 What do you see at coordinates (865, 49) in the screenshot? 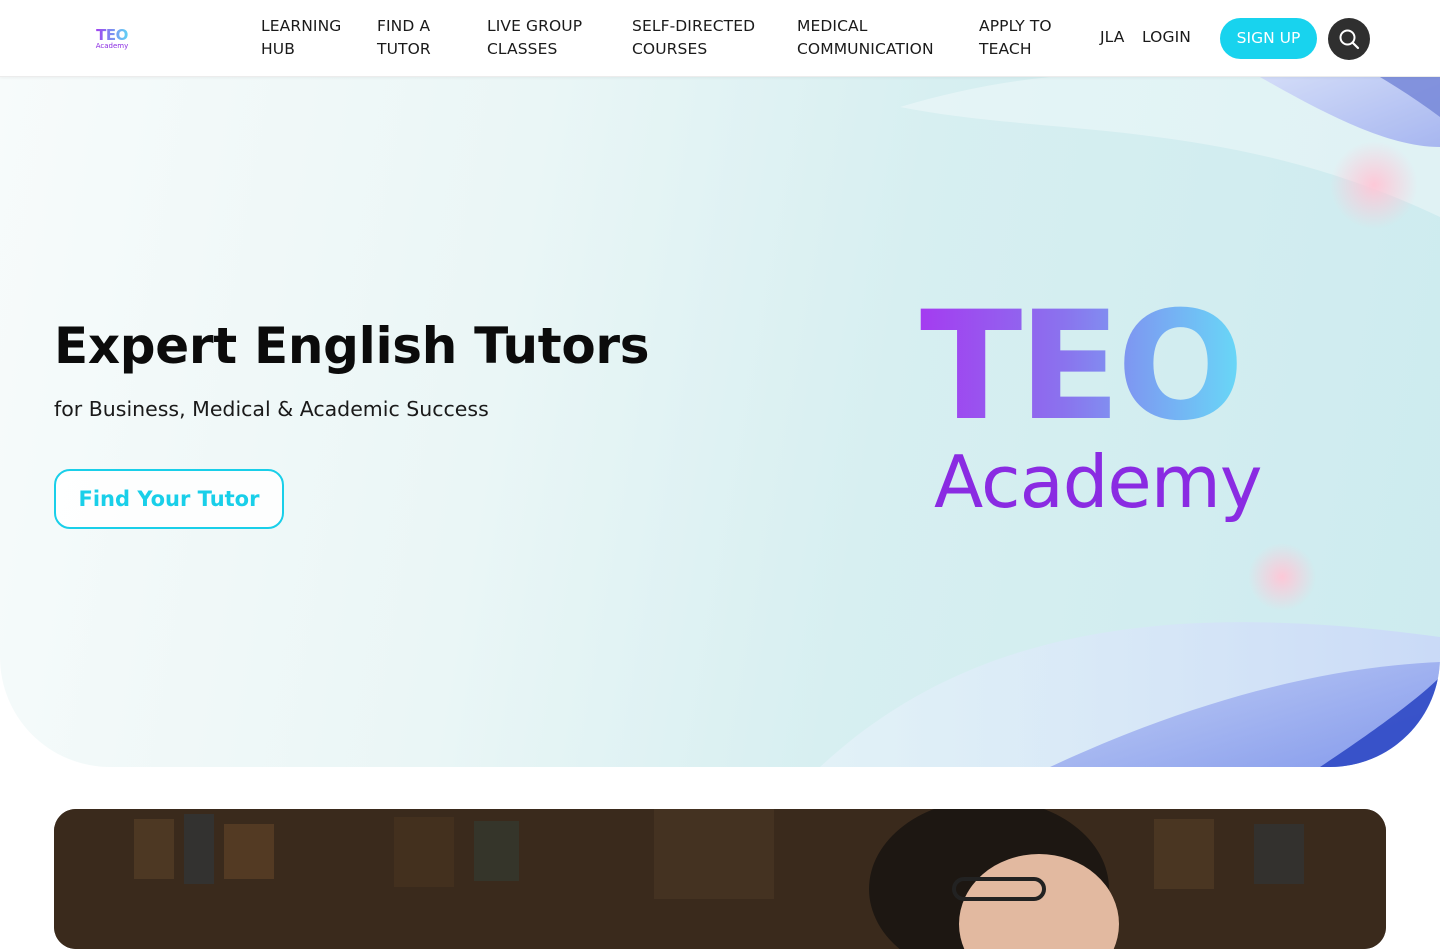
I see `nav-label-line2: COMMUNICATION` at bounding box center [865, 49].